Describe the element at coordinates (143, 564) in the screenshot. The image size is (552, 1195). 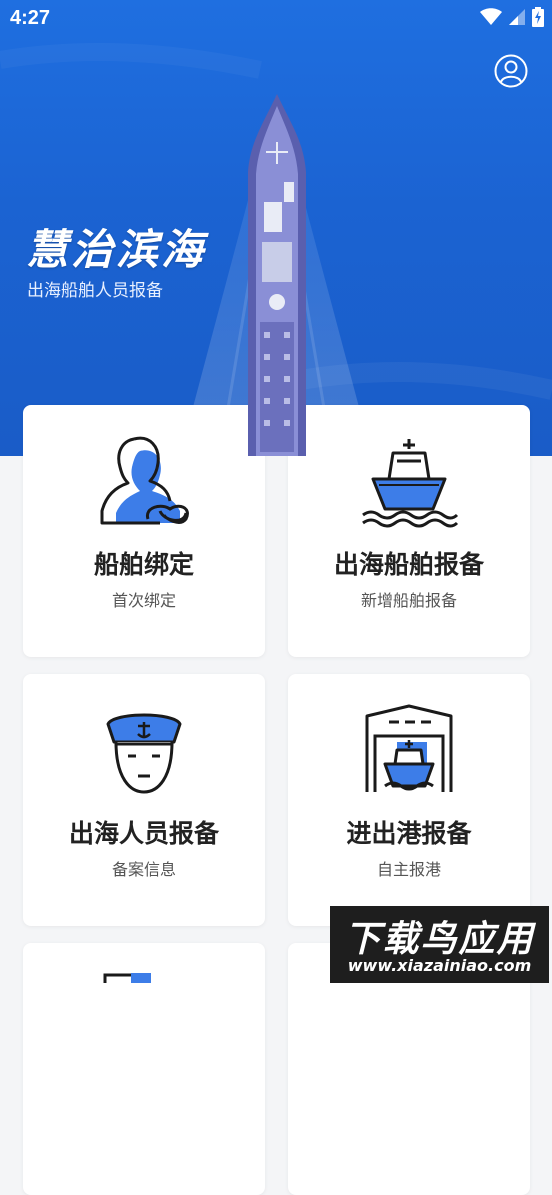
I see `card-title: 船舶绑定` at that location.